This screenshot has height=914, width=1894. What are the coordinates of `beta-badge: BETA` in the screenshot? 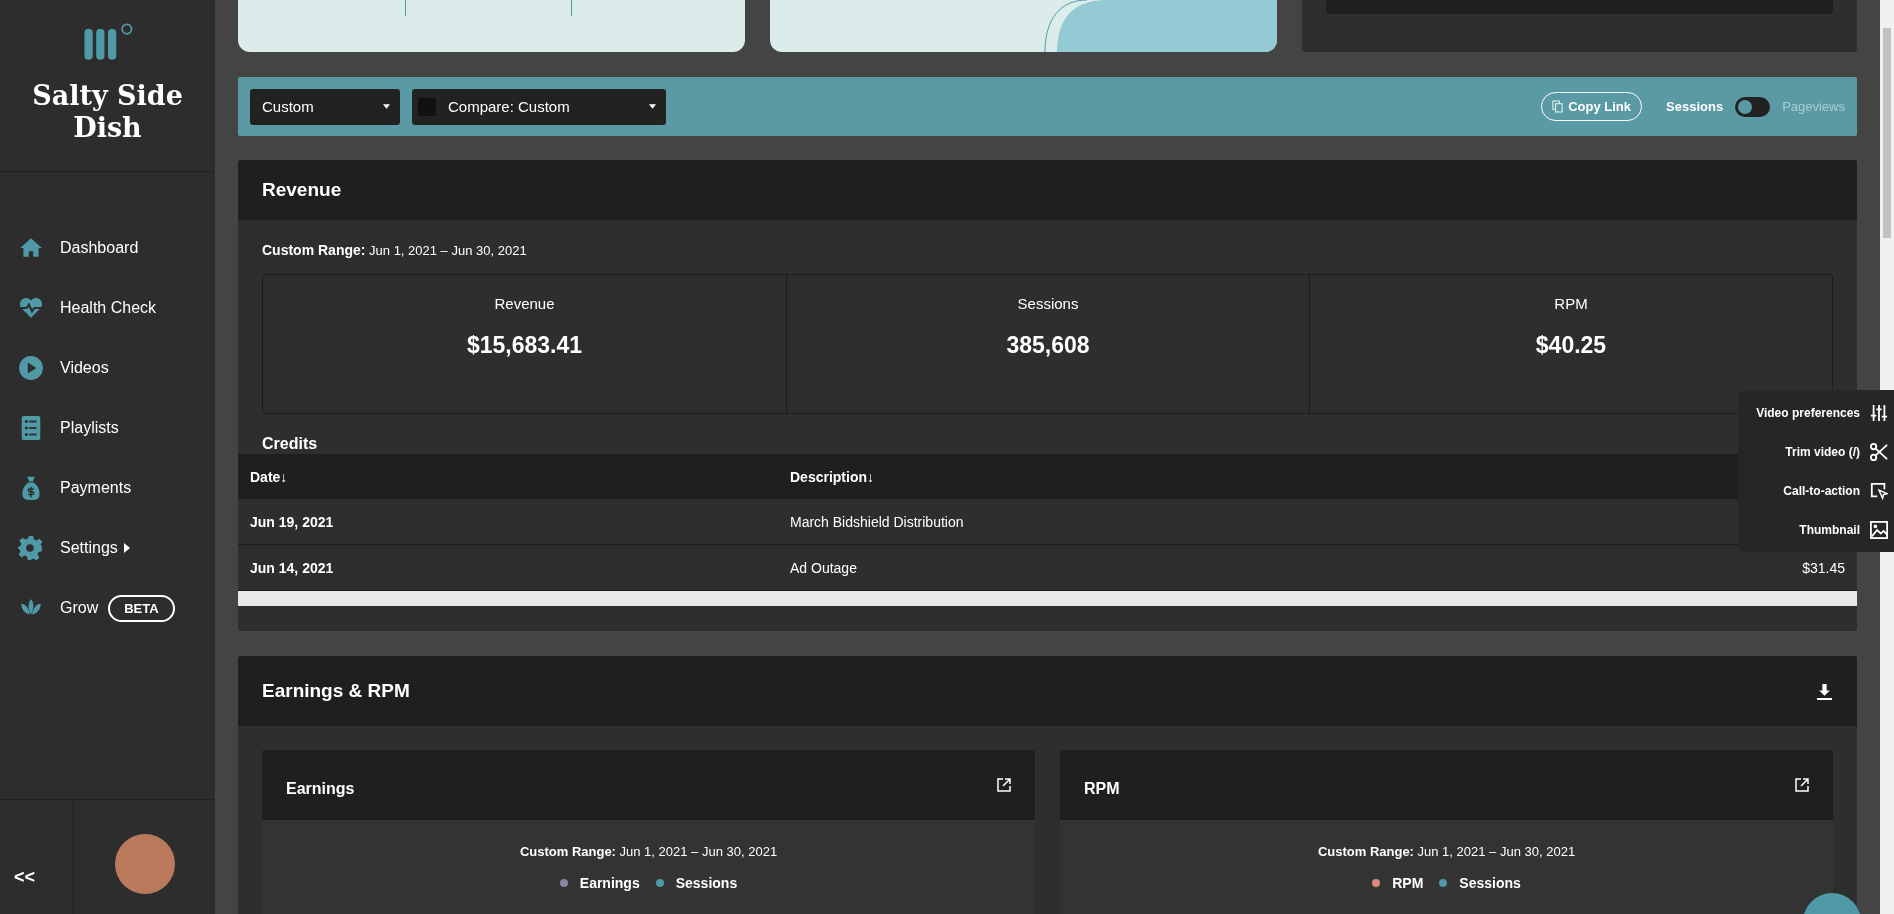 It's located at (141, 608).